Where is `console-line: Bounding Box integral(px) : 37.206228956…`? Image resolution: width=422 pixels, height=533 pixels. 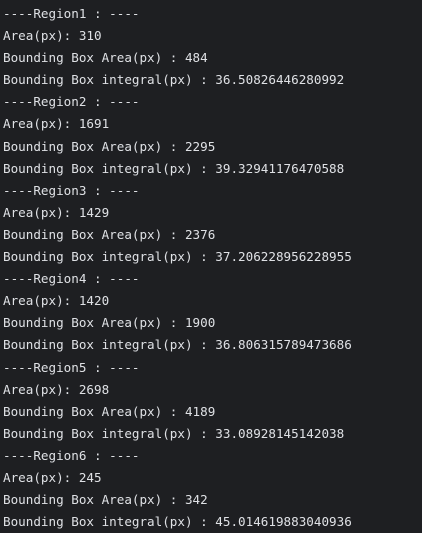 console-line: Bounding Box integral(px) : 37.206228956… is located at coordinates (177, 257).